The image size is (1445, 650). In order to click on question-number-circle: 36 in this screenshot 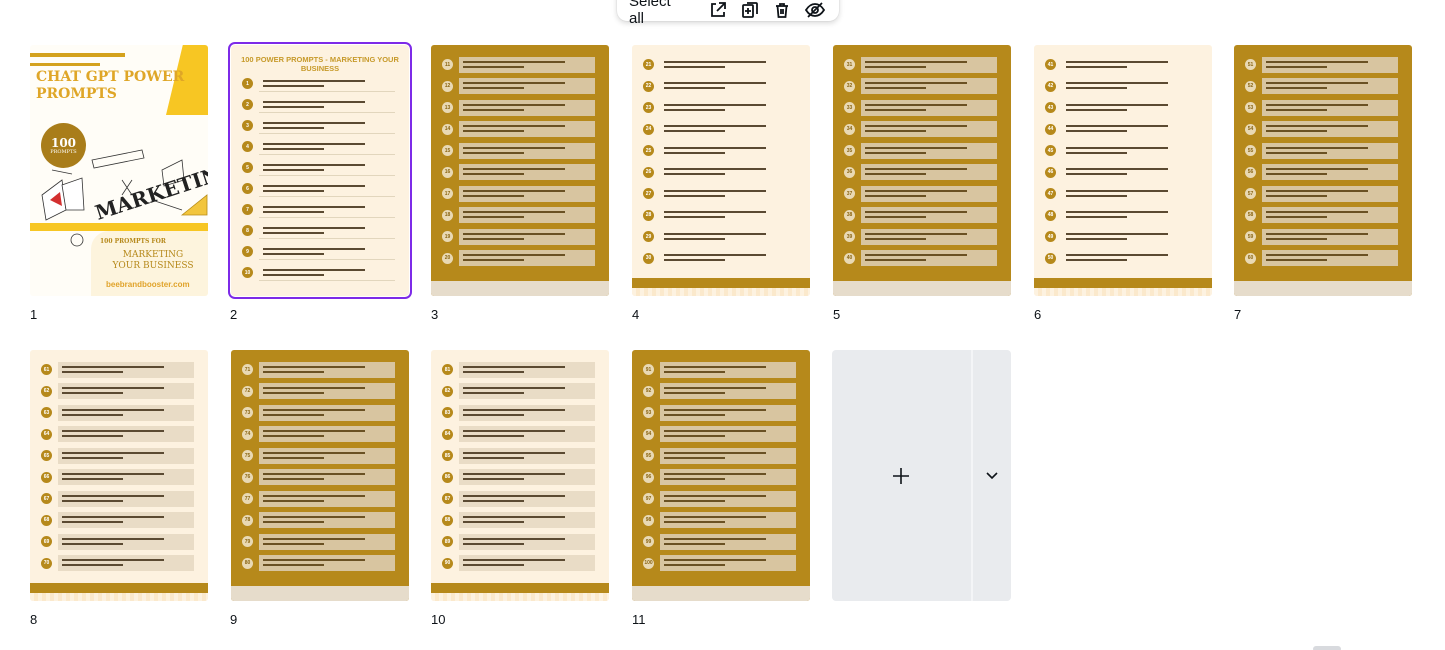, I will do `click(849, 172)`.